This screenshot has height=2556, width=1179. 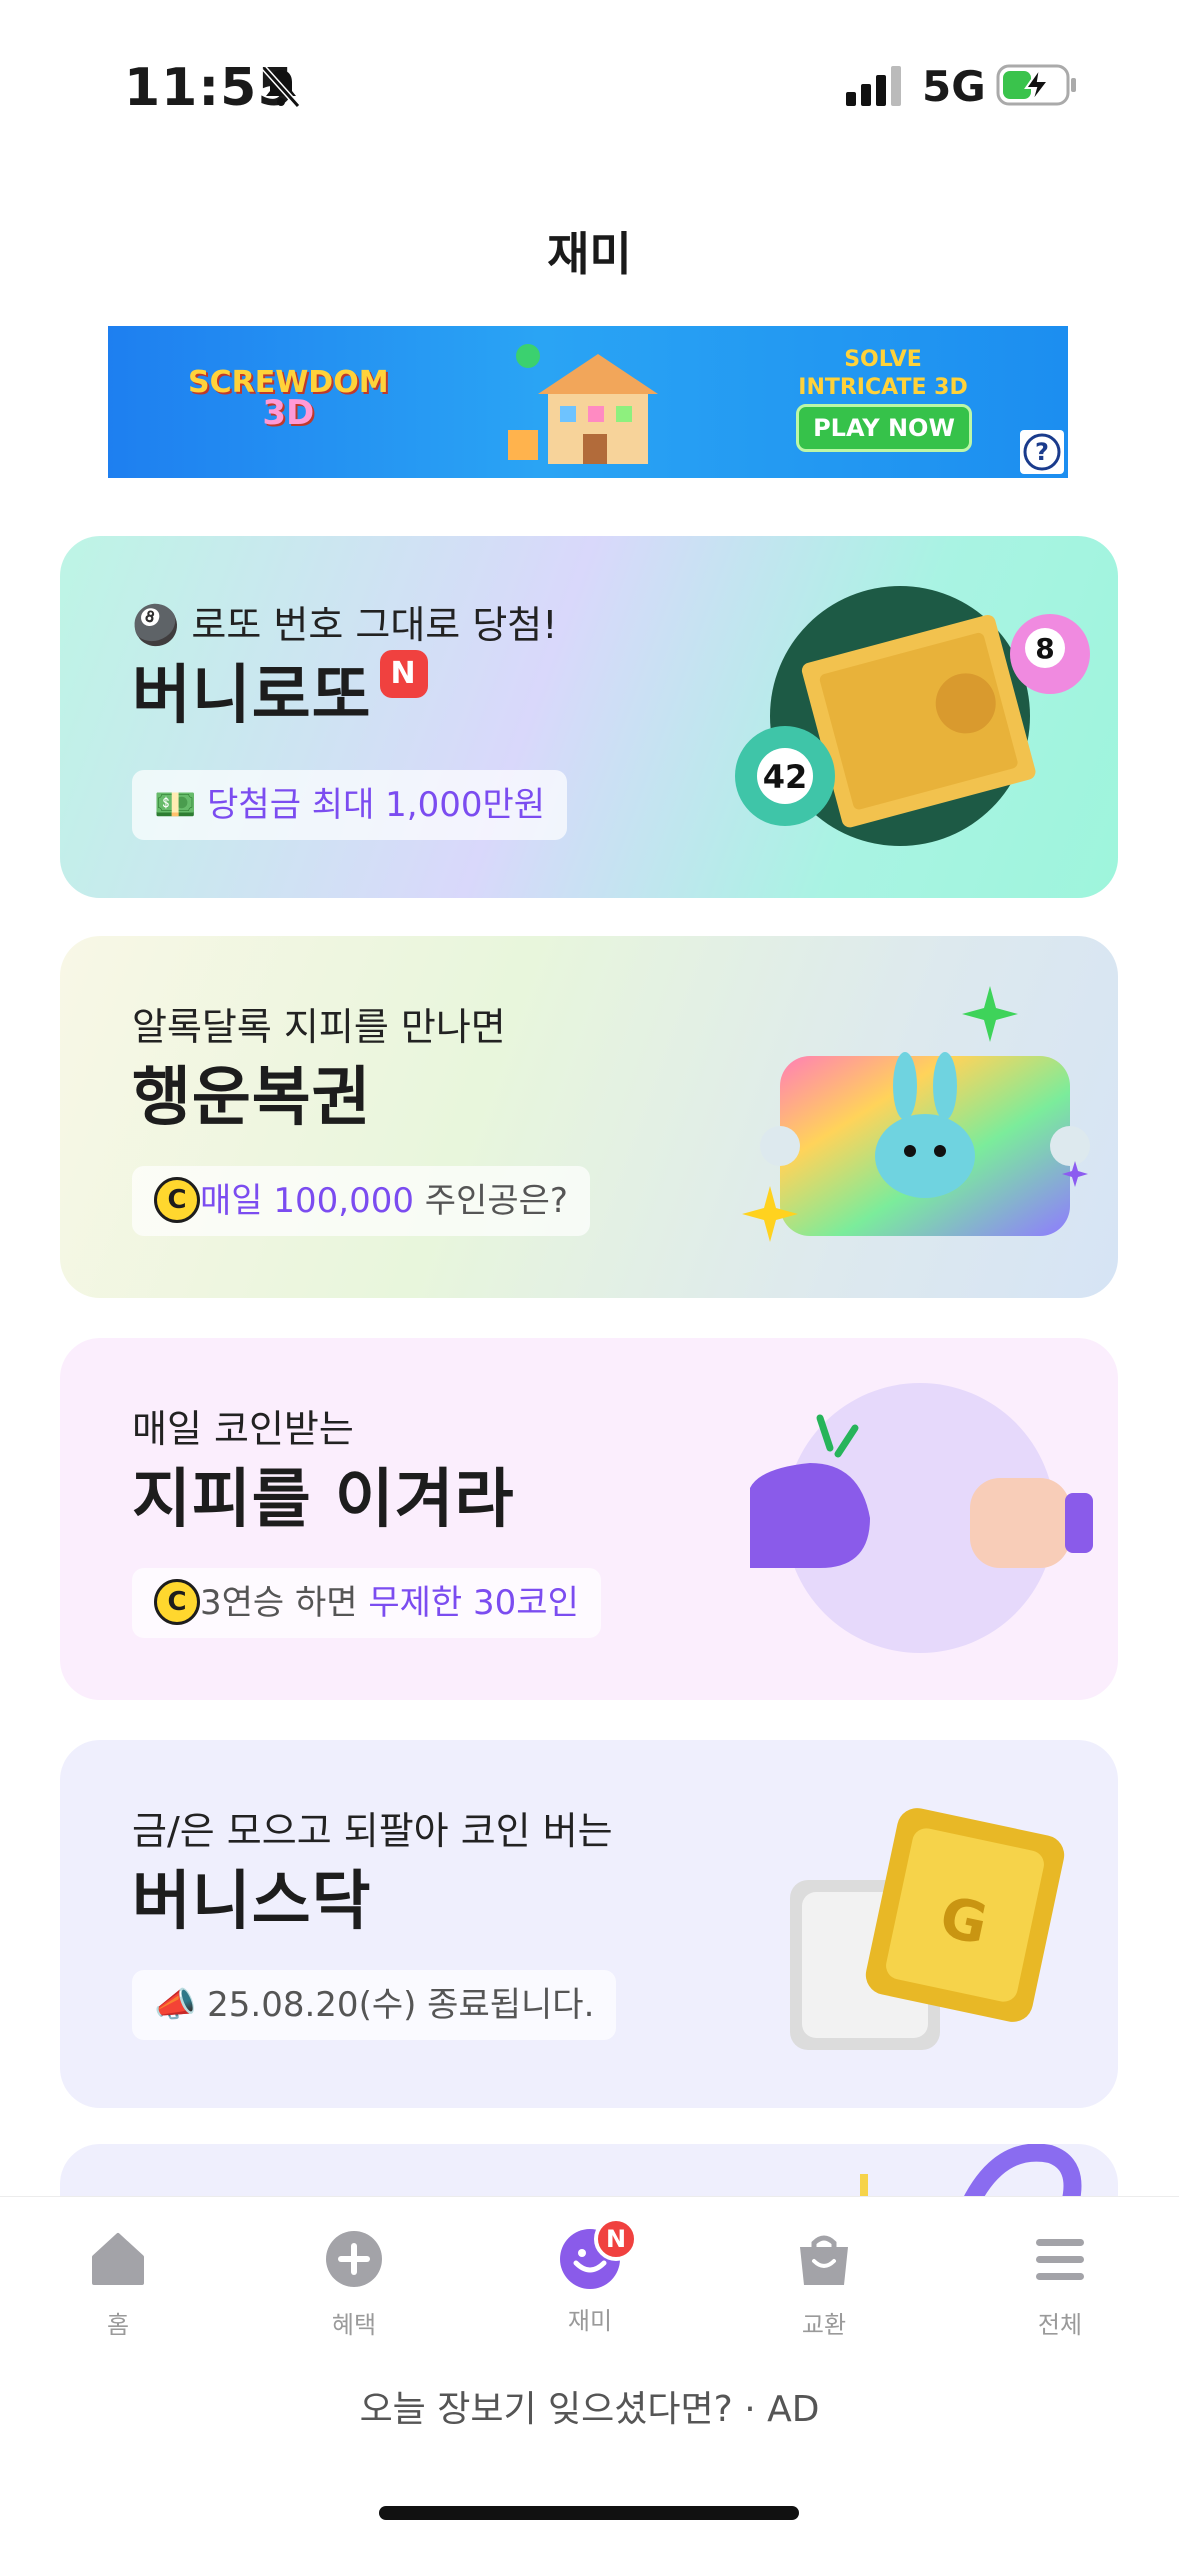 What do you see at coordinates (589, 85) in the screenshot?
I see `status-bar: 11:55 5G` at bounding box center [589, 85].